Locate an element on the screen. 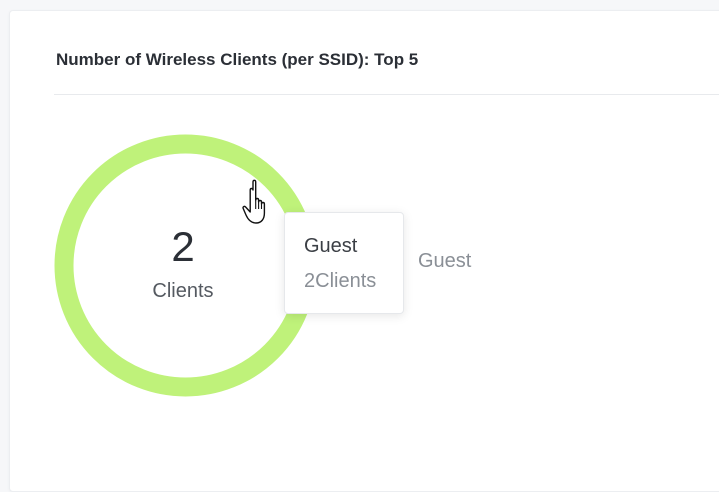 The height and width of the screenshot is (492, 719). clients-total-label: Clients is located at coordinates (183, 291).